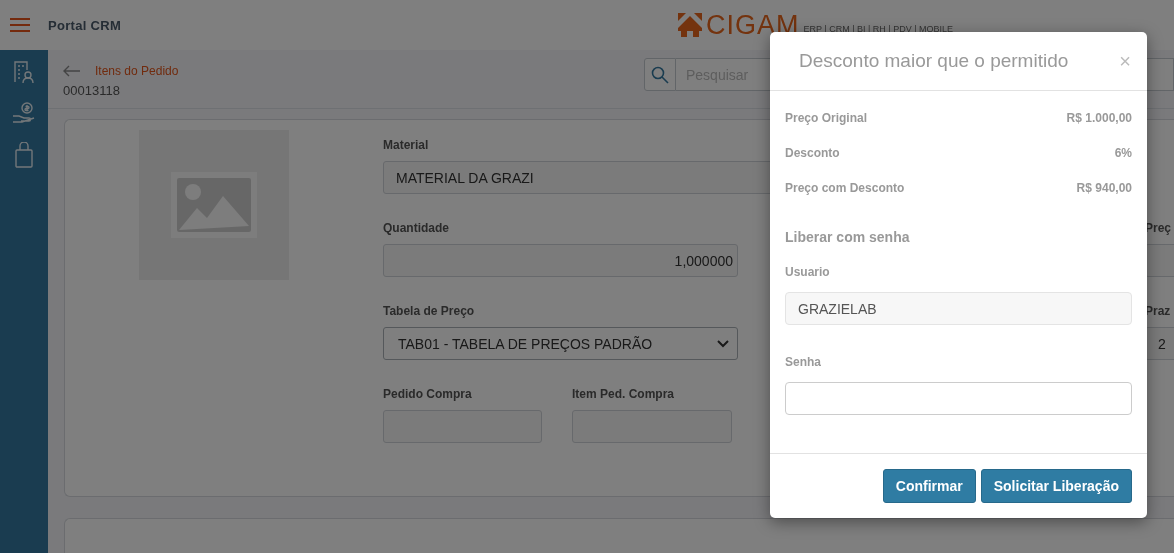 Image resolution: width=1174 pixels, height=553 pixels. What do you see at coordinates (803, 362) in the screenshot?
I see `field-label: Senha` at bounding box center [803, 362].